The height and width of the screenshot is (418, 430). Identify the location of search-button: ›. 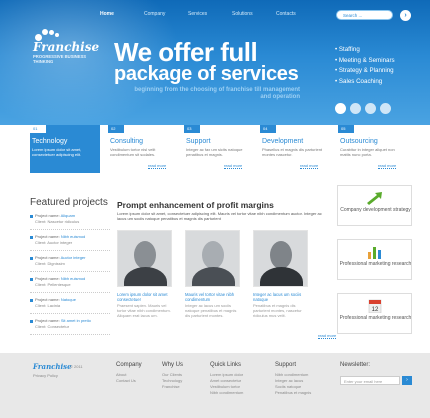
(405, 15).